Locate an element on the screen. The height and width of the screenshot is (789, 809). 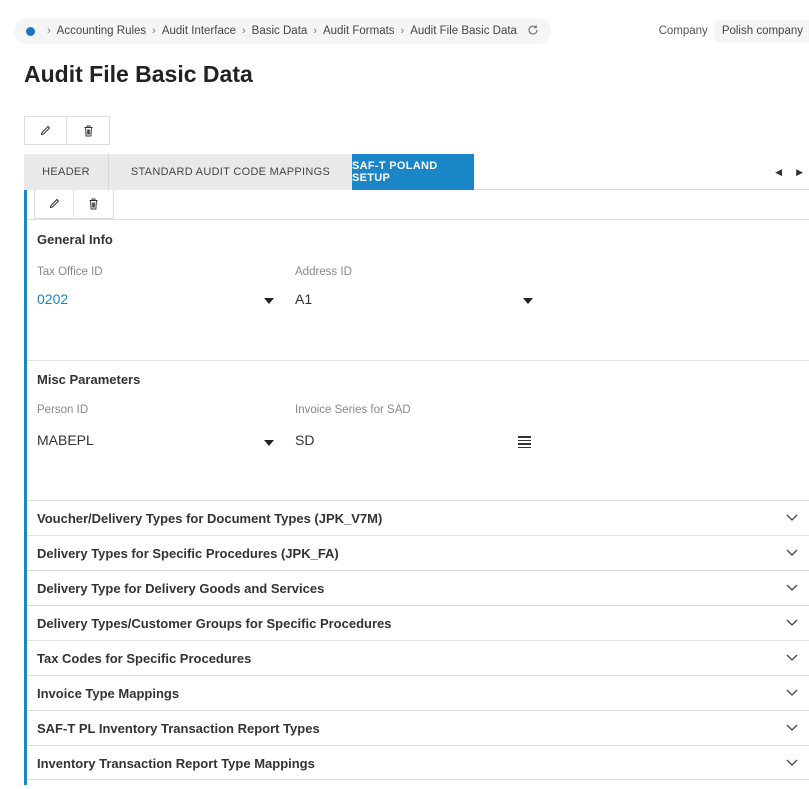
tab-scroll-left-icon: ◀ is located at coordinates (778, 172).